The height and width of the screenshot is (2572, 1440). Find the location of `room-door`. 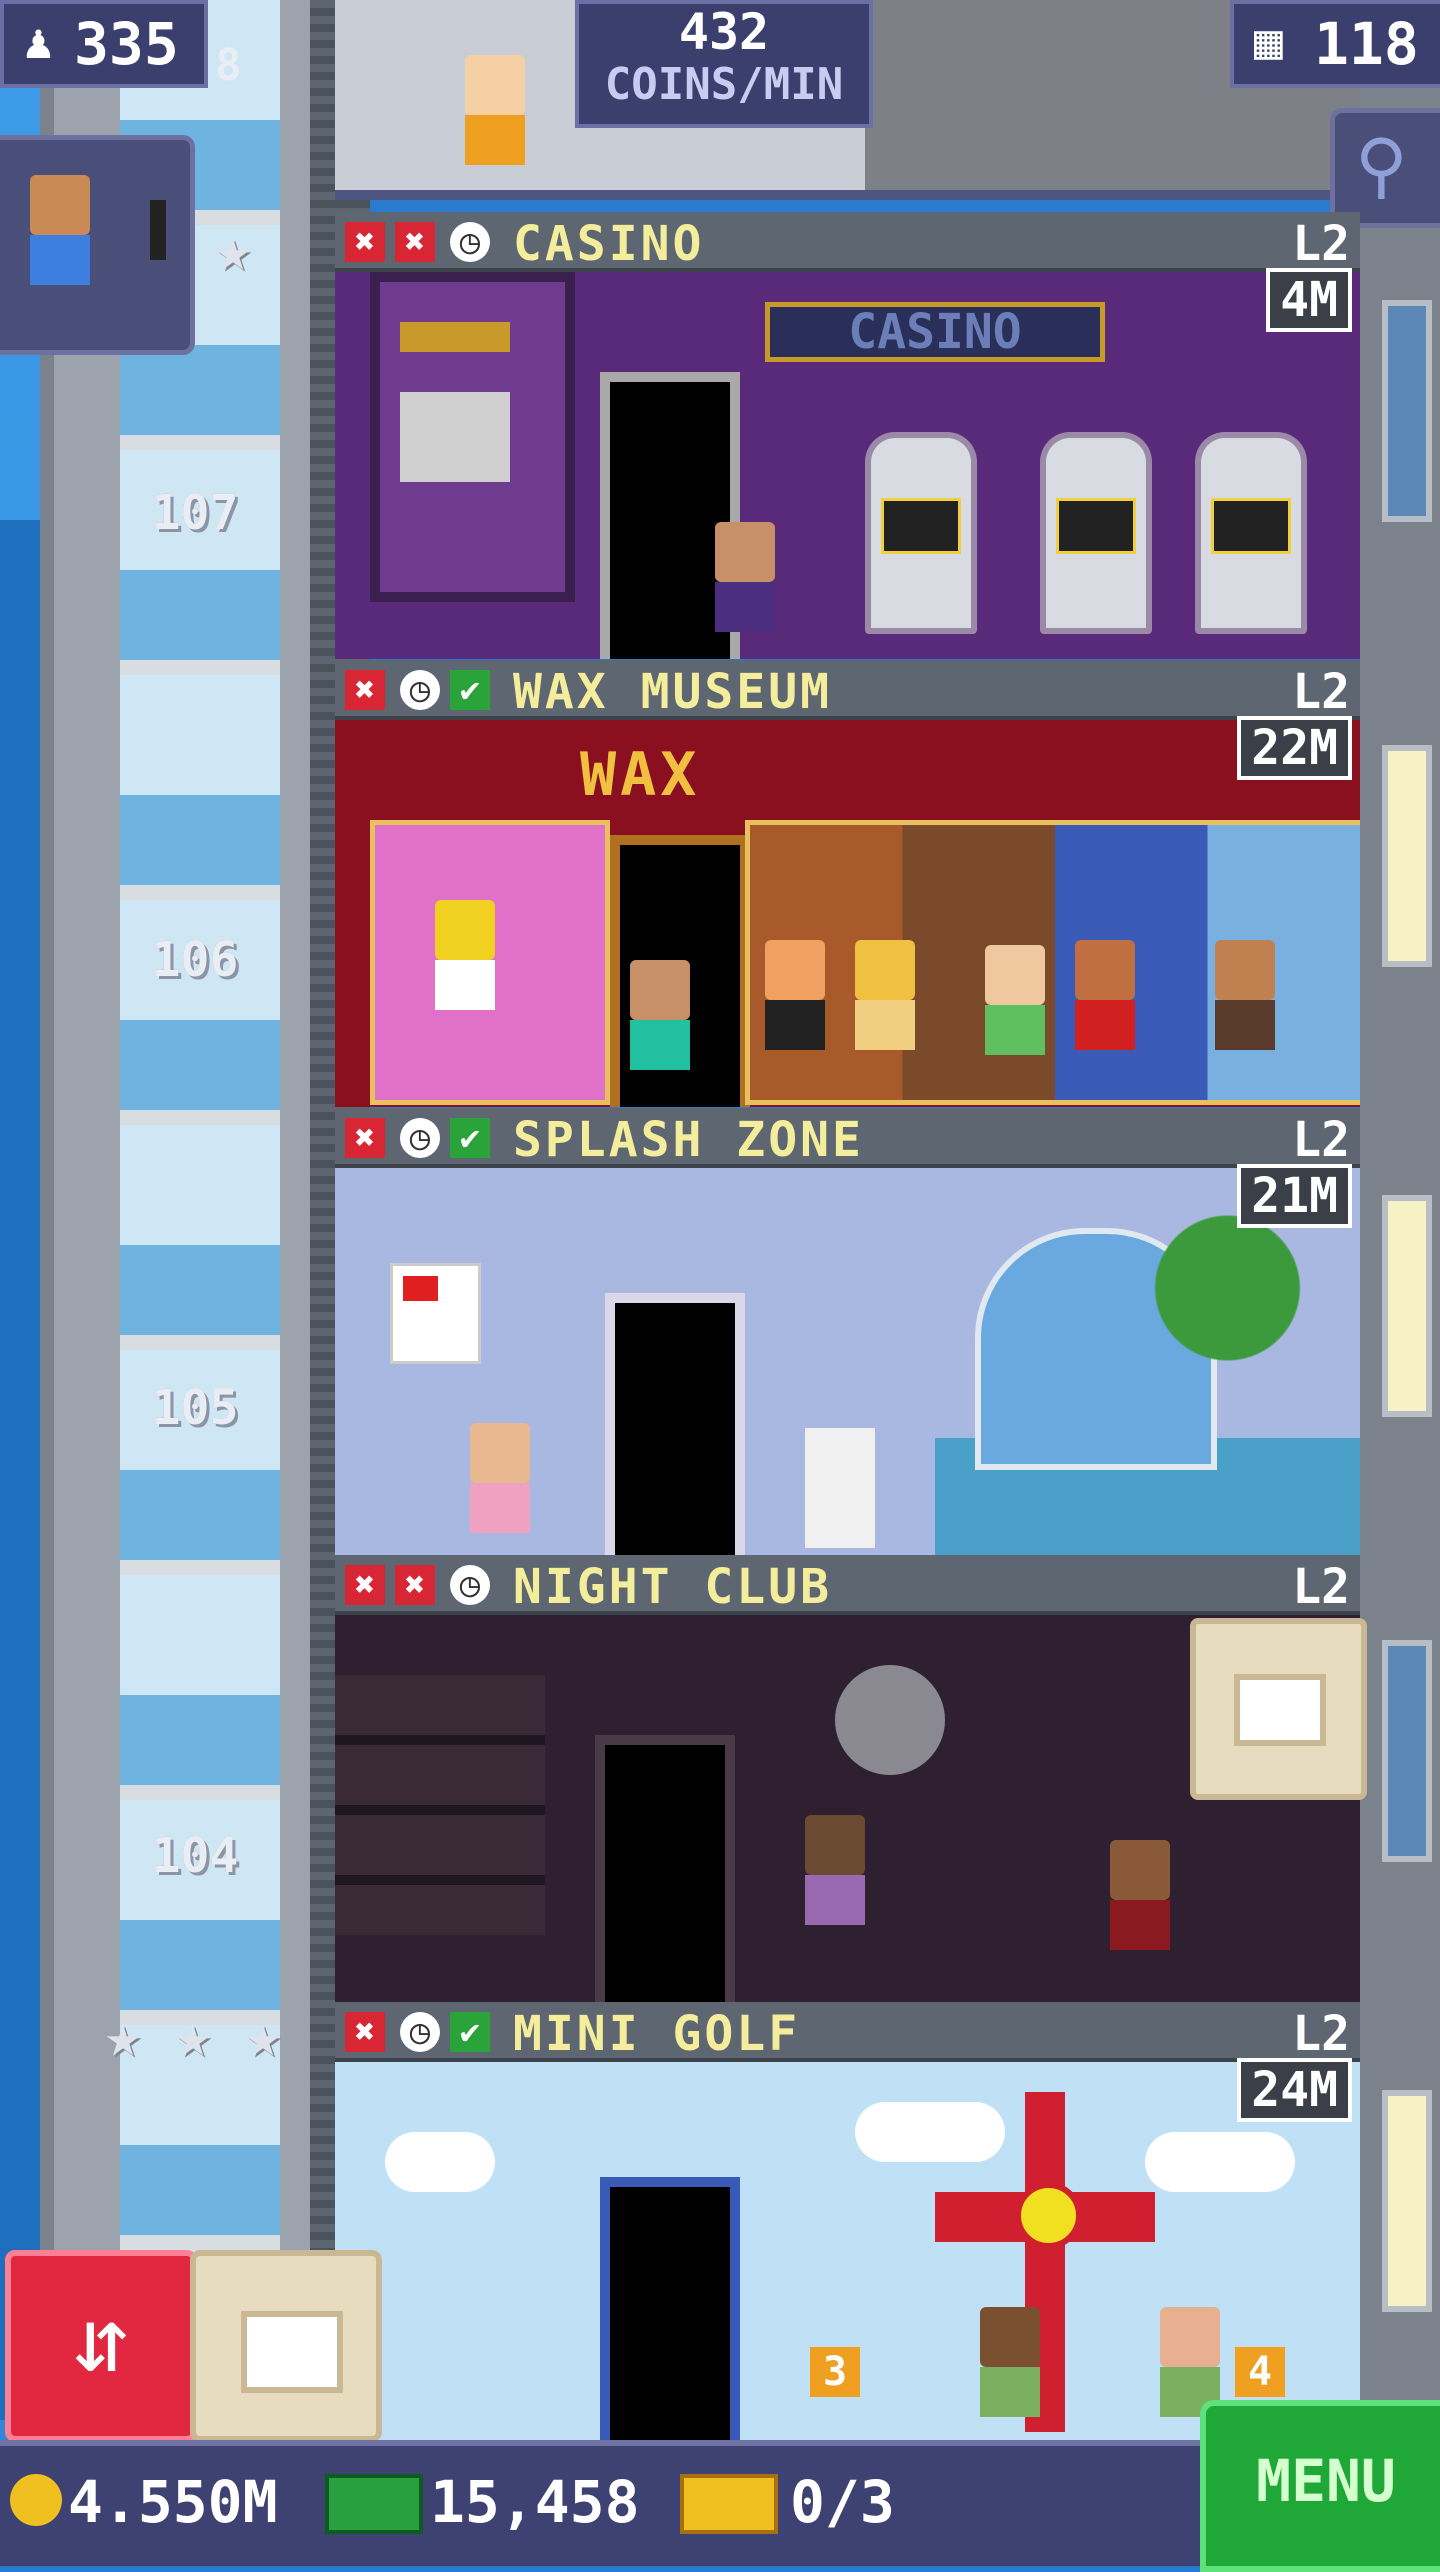

room-door is located at coordinates (675, 1424).